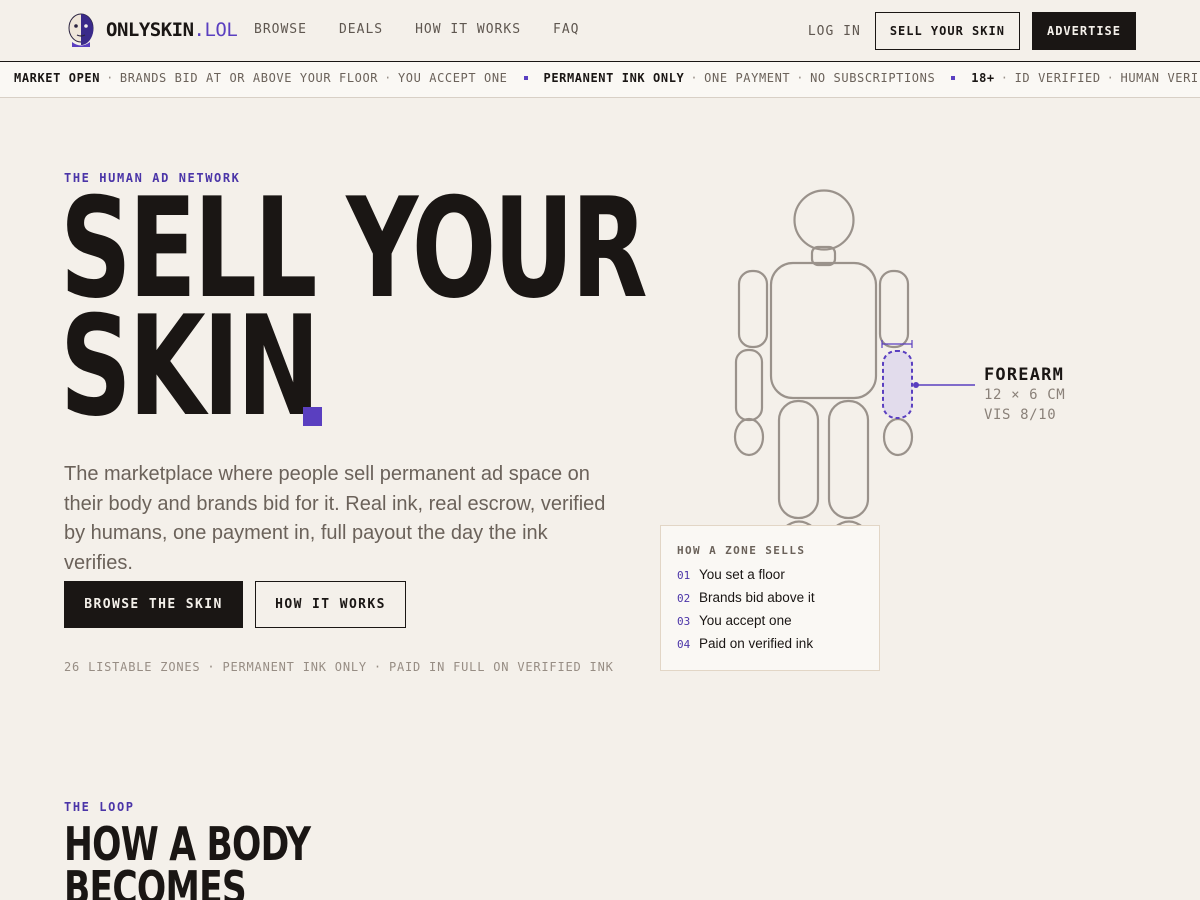  I want to click on forearm-zone-highlight, so click(897, 384).